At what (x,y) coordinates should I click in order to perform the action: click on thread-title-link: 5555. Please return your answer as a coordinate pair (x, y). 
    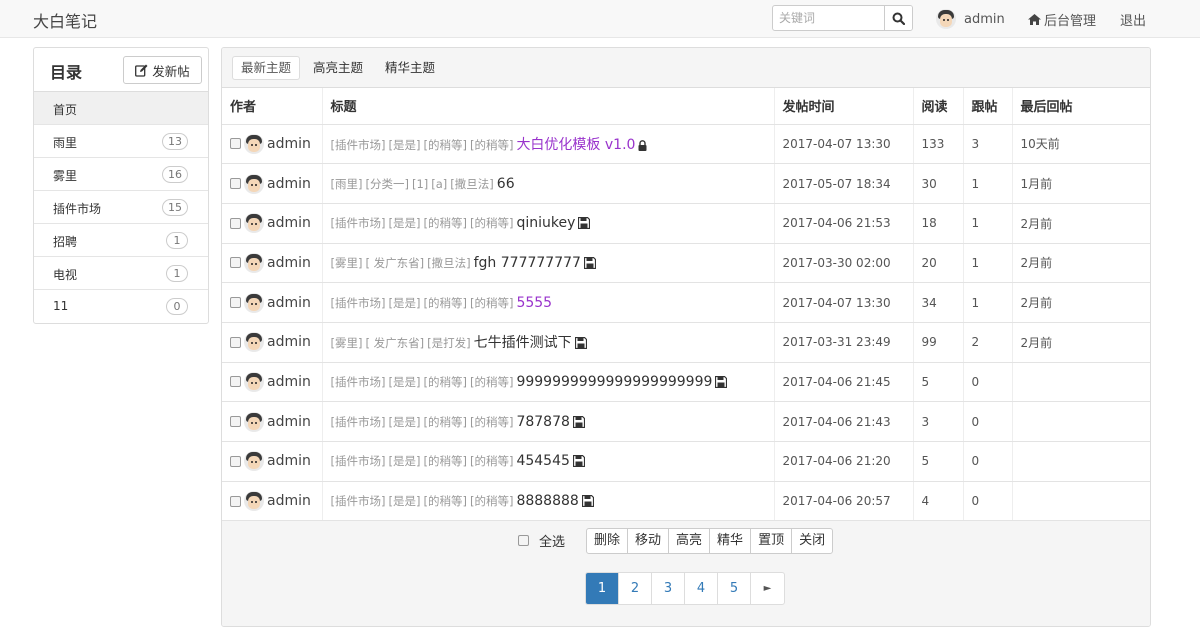
    Looking at the image, I should click on (534, 303).